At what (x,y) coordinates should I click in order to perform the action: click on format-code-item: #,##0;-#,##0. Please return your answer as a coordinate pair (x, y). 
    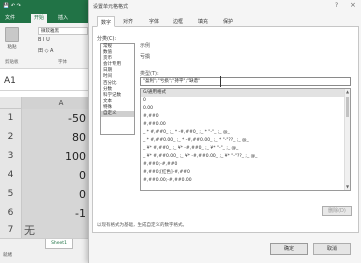
    Looking at the image, I should click on (245, 165).